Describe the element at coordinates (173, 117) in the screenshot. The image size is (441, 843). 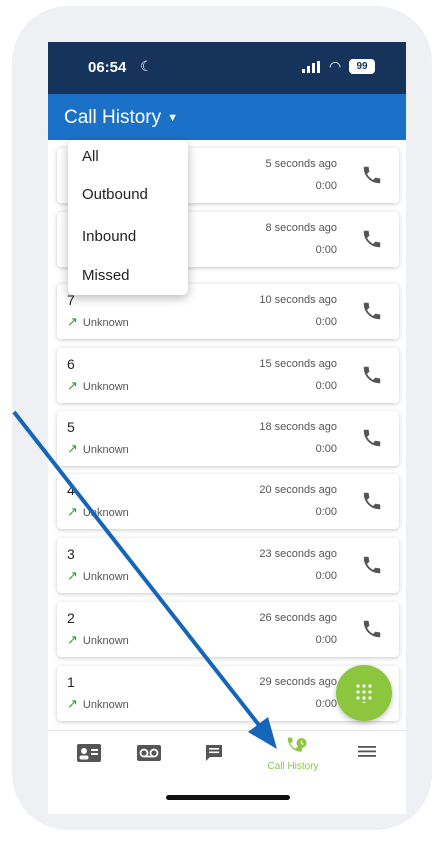
I see `chevron-down-icon: ▼` at that location.